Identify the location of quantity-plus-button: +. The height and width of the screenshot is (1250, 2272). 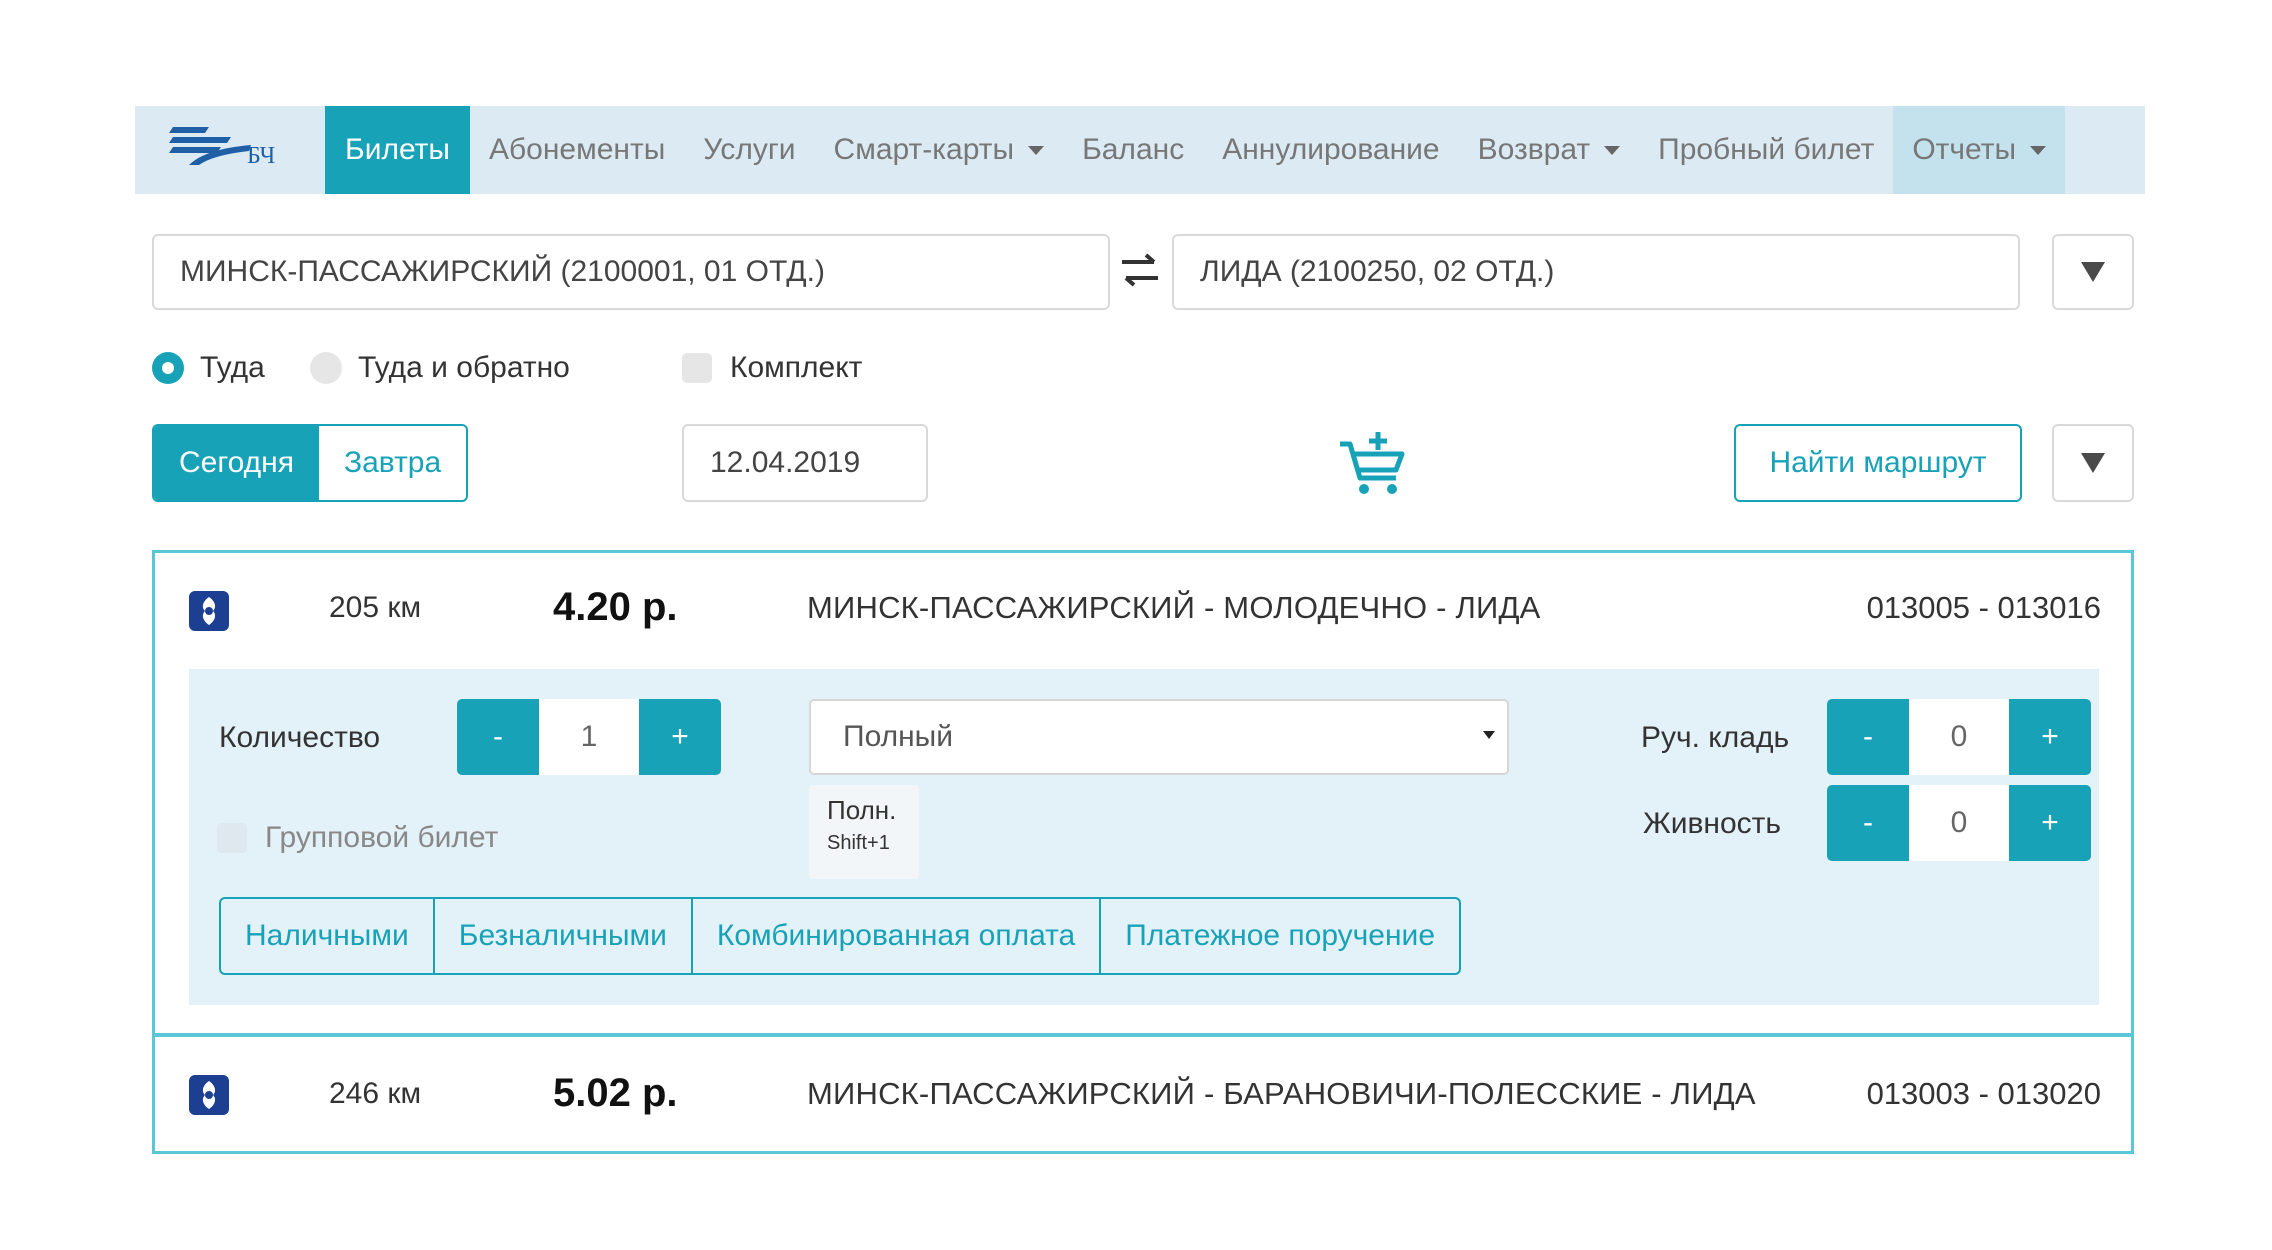
(680, 737).